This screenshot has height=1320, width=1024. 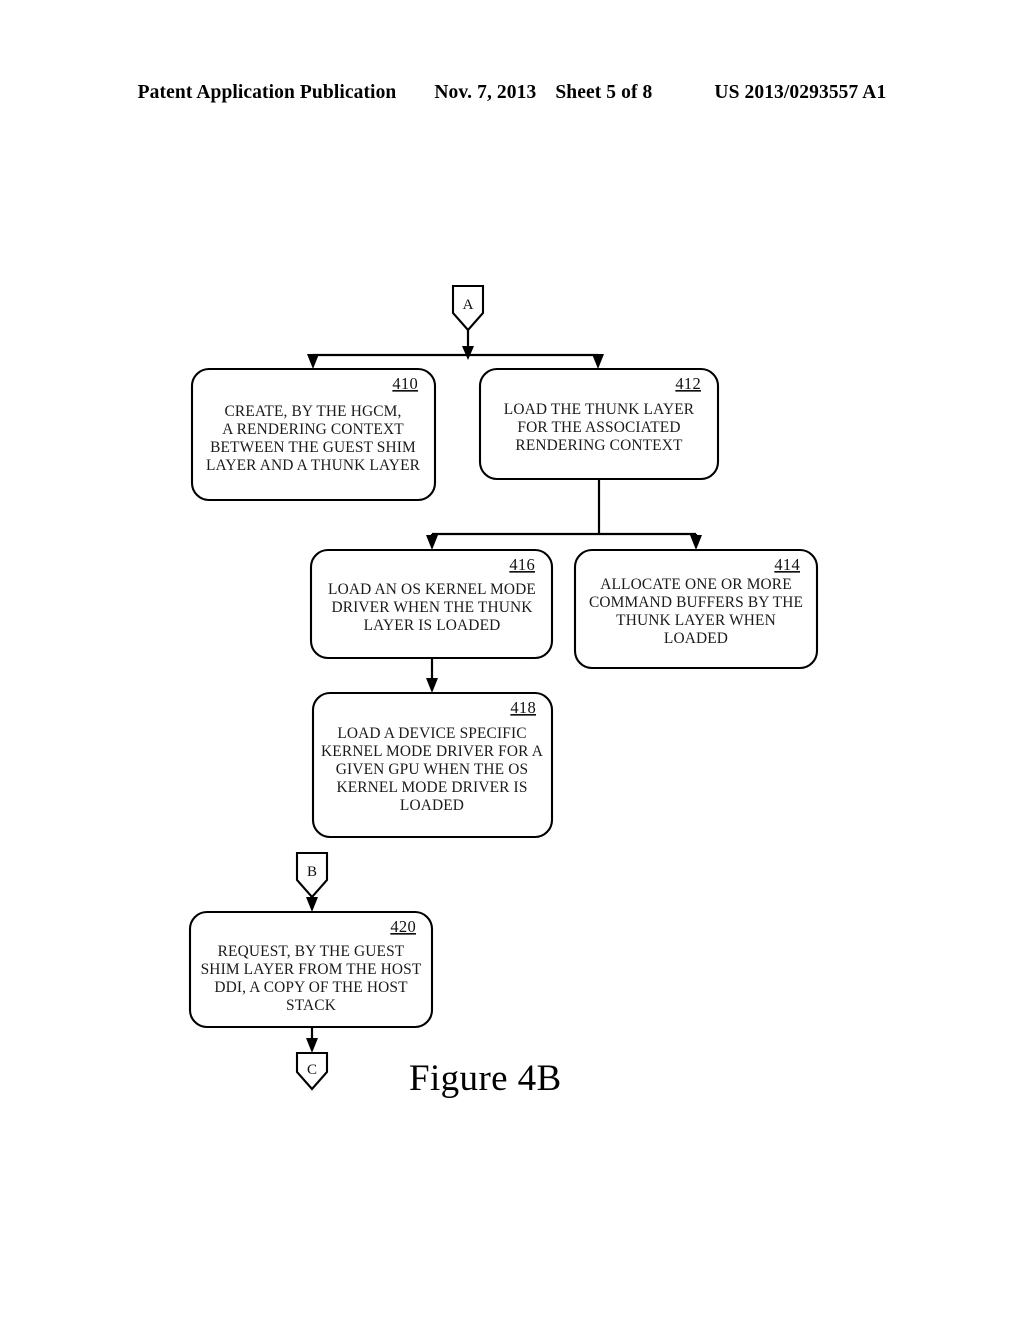 I want to click on connector-a: A, so click(x=468, y=308).